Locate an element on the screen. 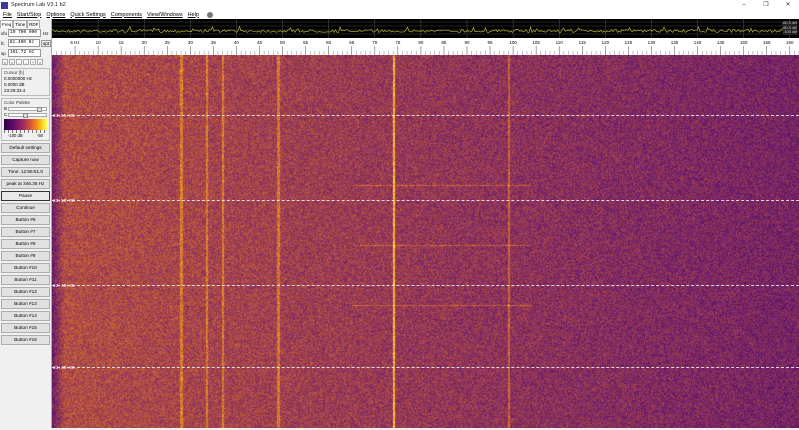  minimize-button: – is located at coordinates (744, 5).